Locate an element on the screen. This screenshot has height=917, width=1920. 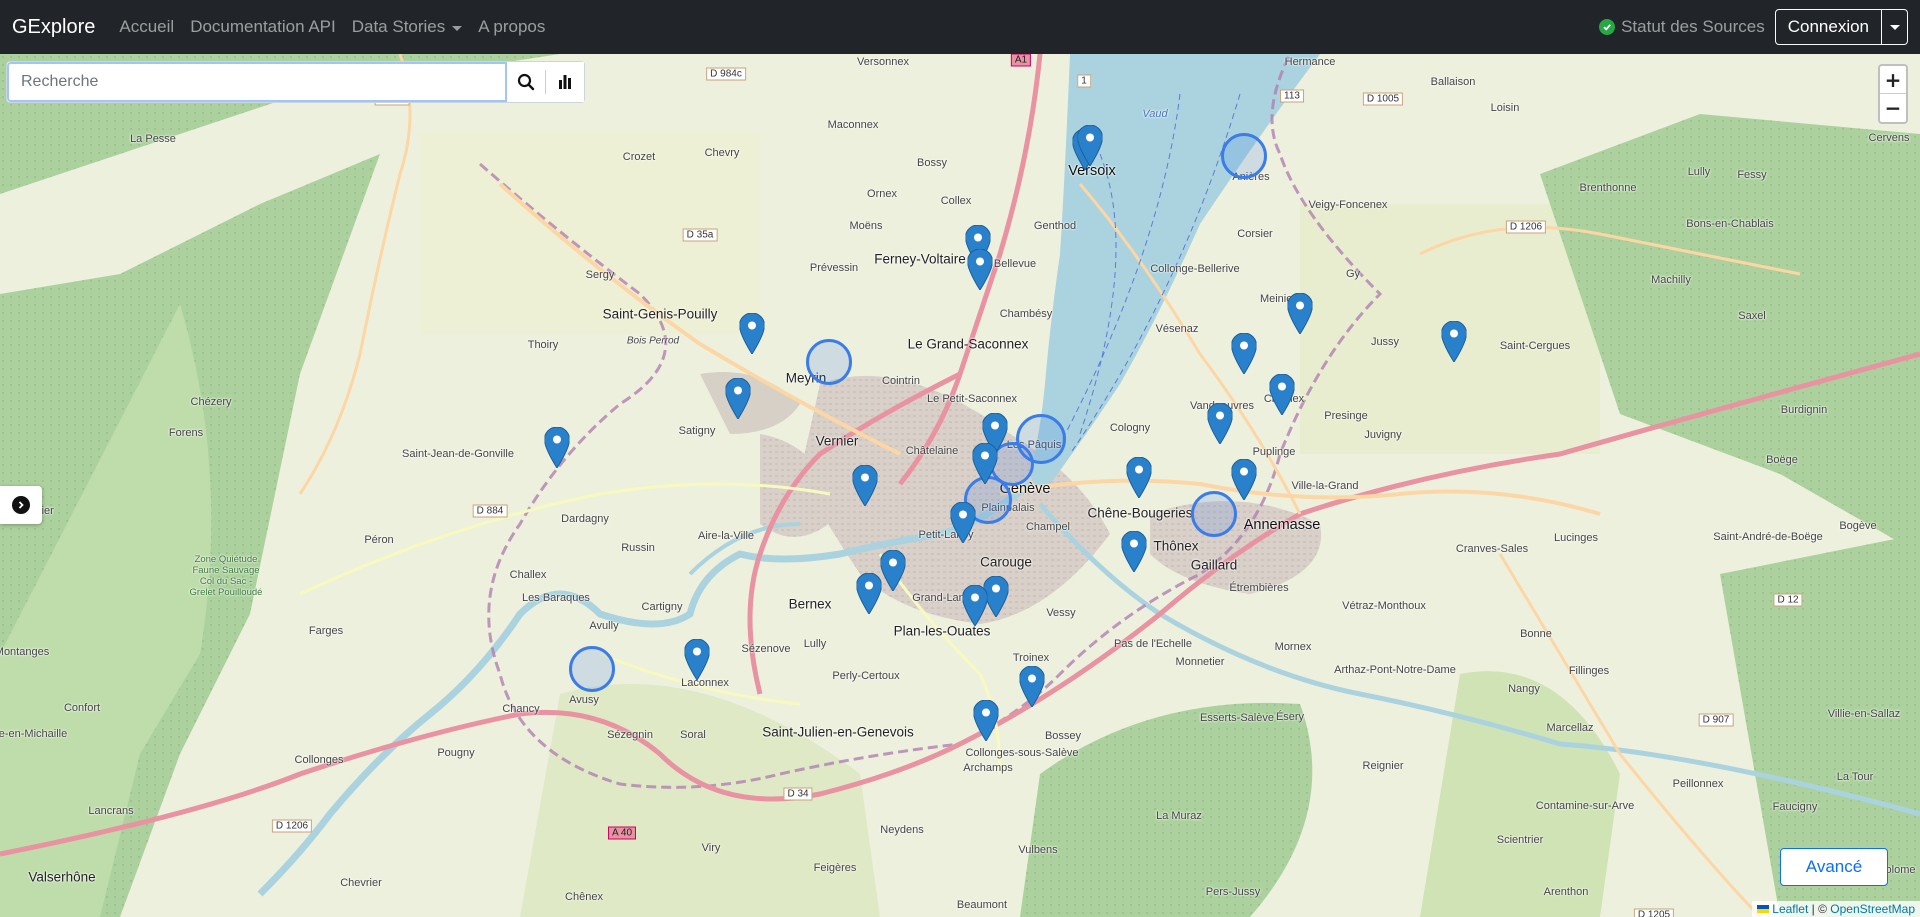
sidebar-toggle-button is located at coordinates (21, 505).